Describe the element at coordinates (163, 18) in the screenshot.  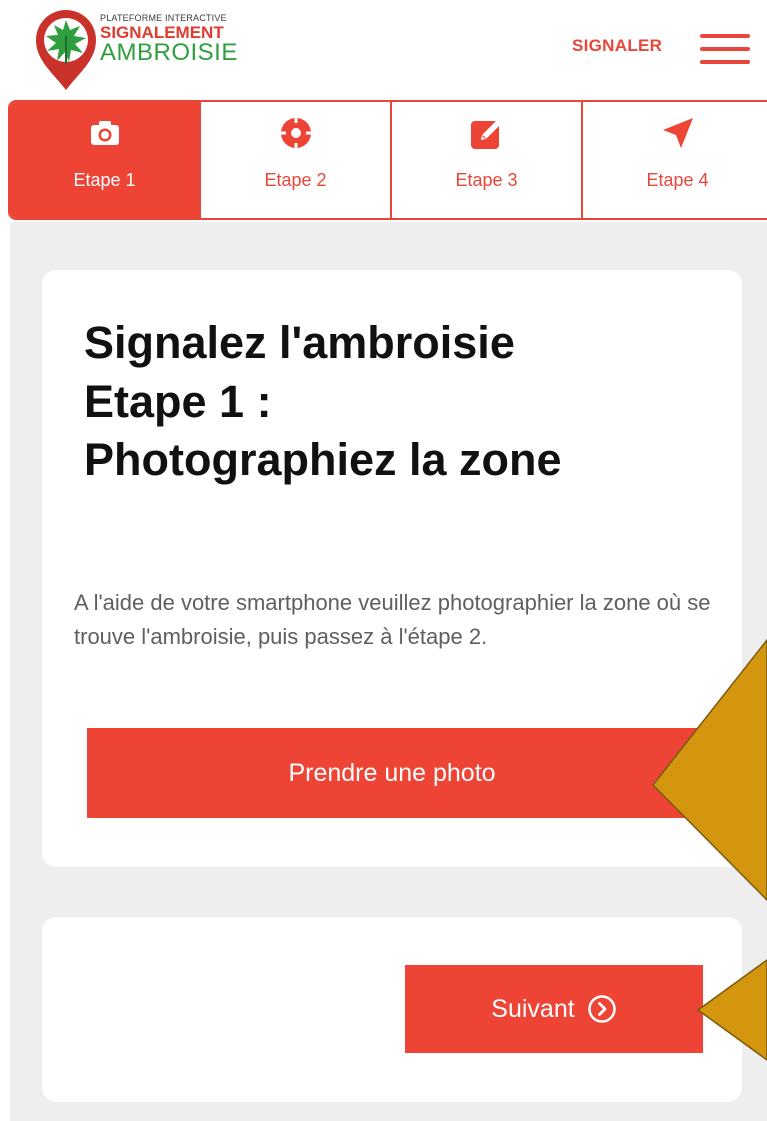
I see `logo-tagline: PLATEFORME INTERACTIVE` at that location.